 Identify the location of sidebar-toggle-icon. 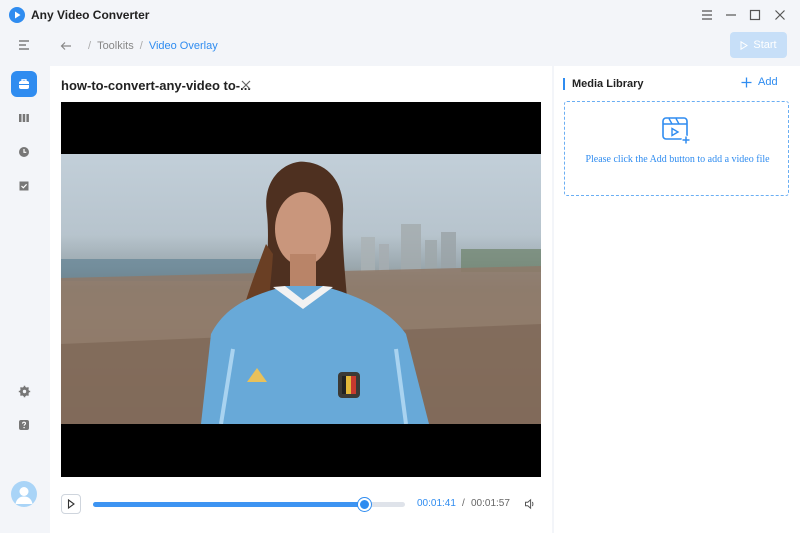
(24, 45).